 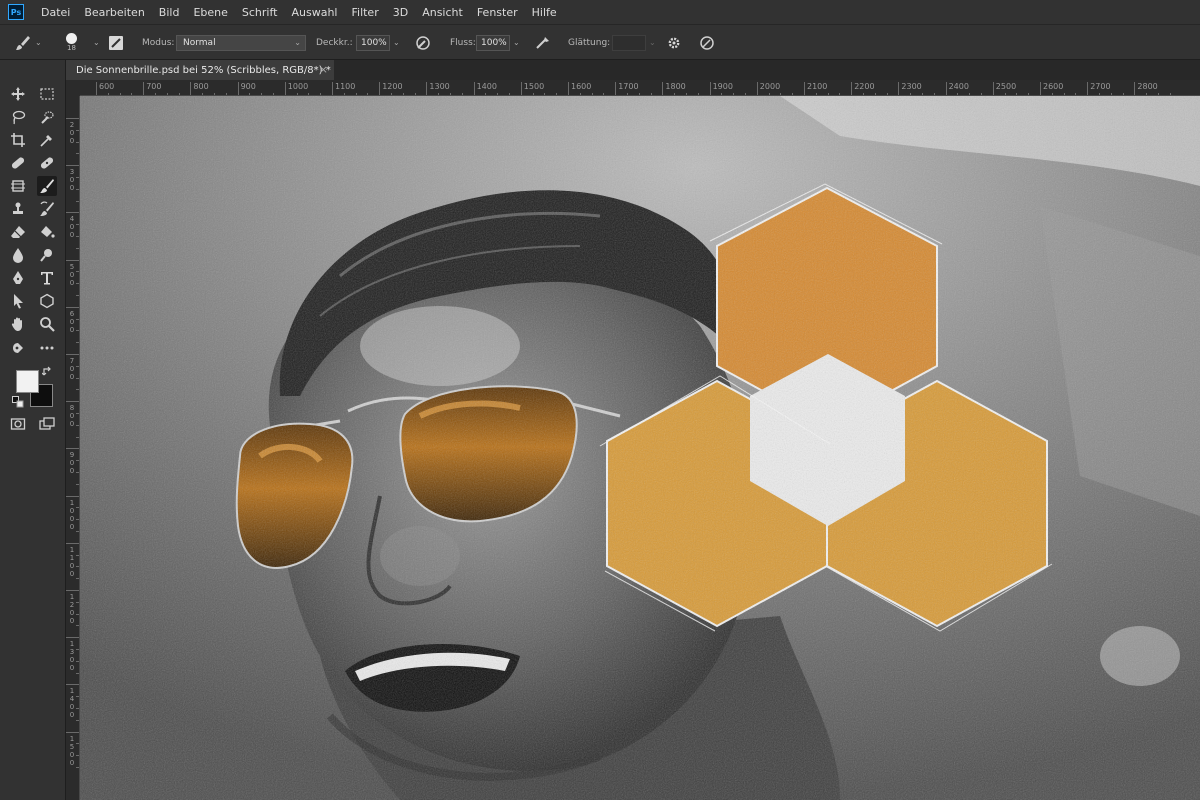 What do you see at coordinates (400, 12) in the screenshot?
I see `menu-3d: 3D` at bounding box center [400, 12].